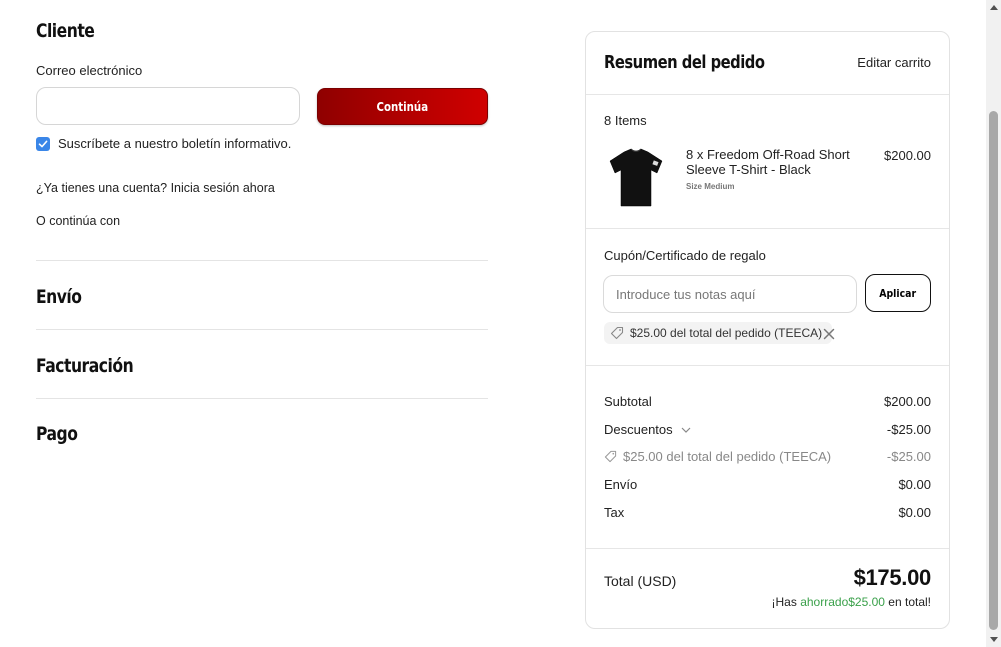  I want to click on savings-saved: ahorrado, so click(824, 602).